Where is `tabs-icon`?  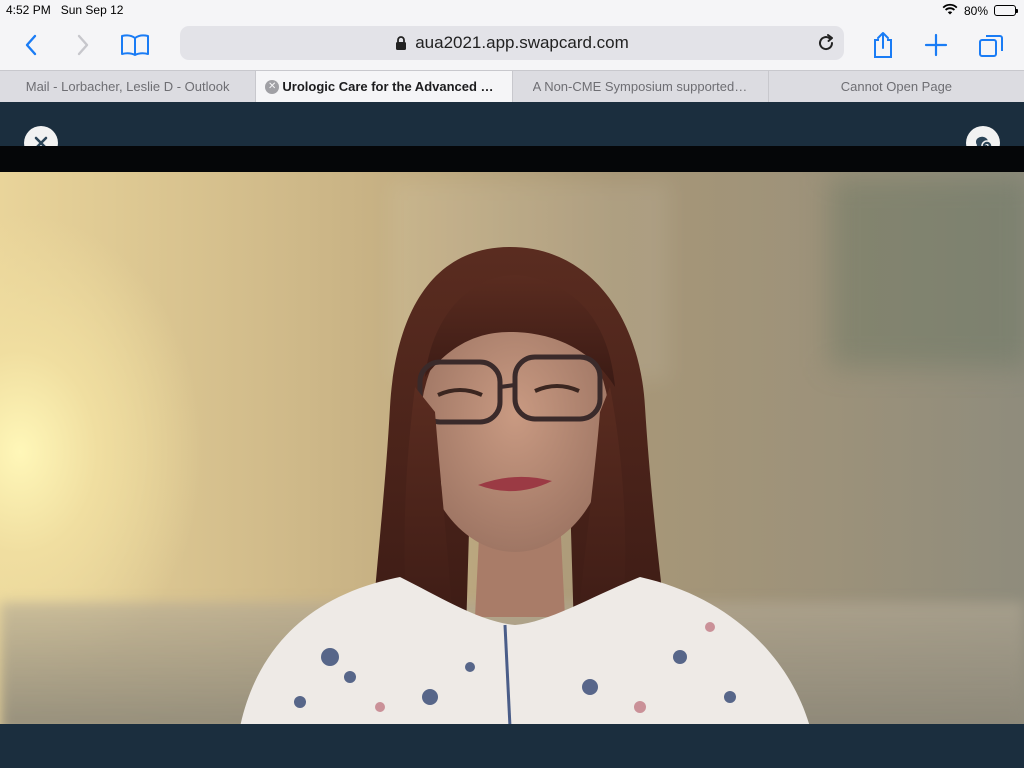
tabs-icon is located at coordinates (991, 46).